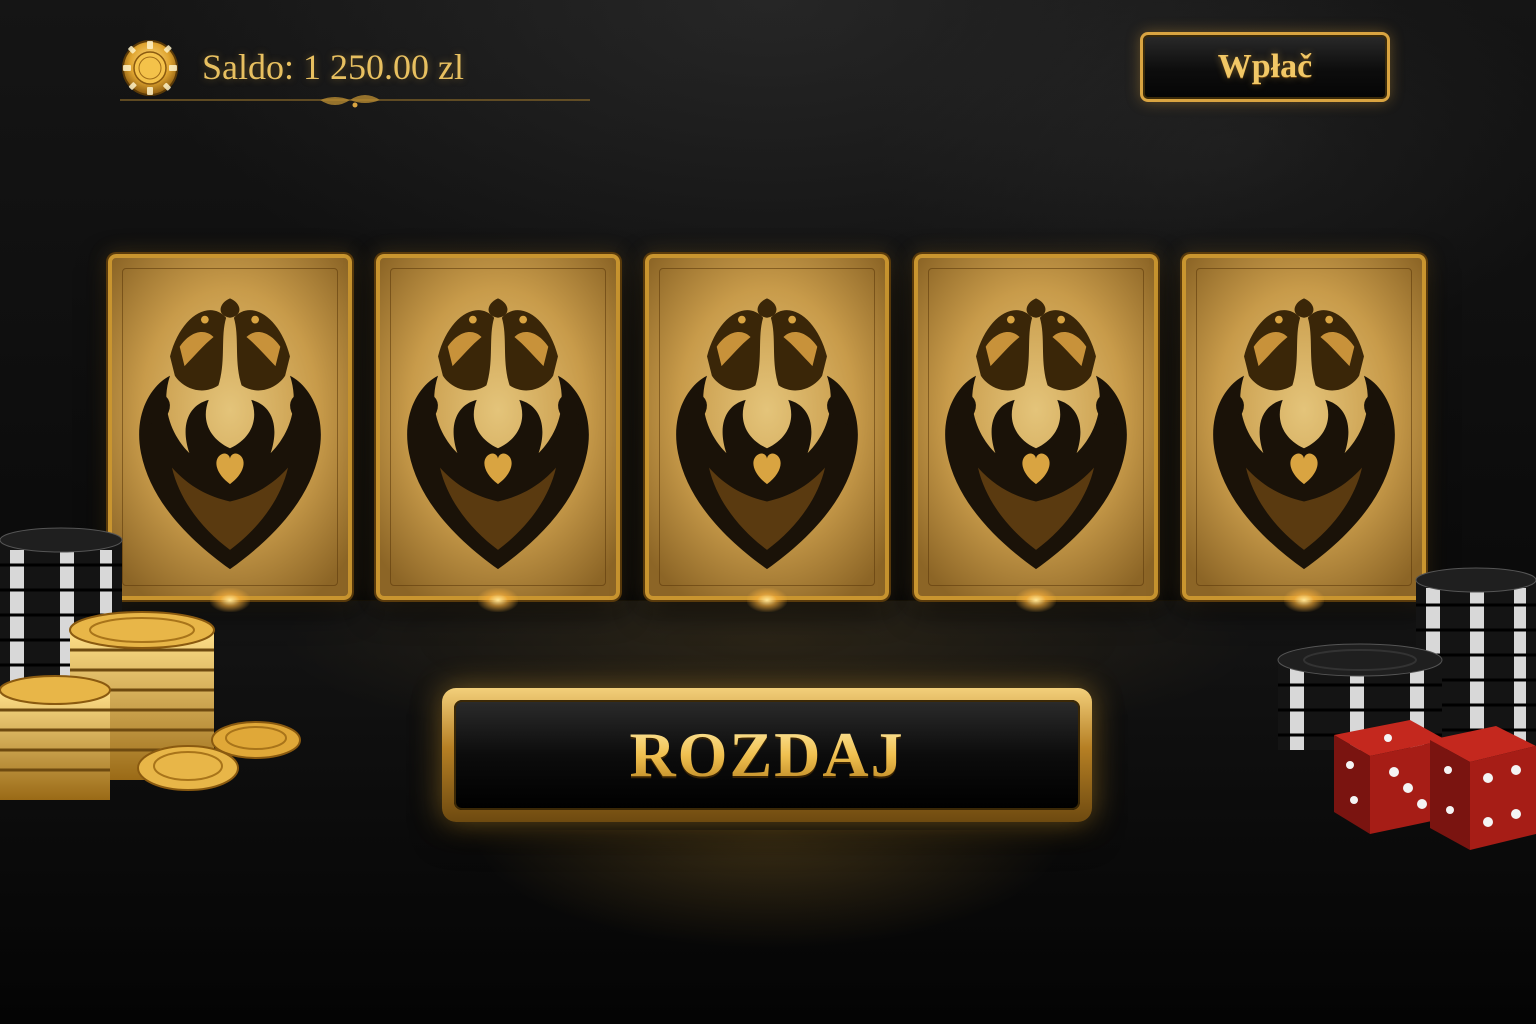  What do you see at coordinates (355, 101) in the screenshot?
I see `ornamental-divider` at bounding box center [355, 101].